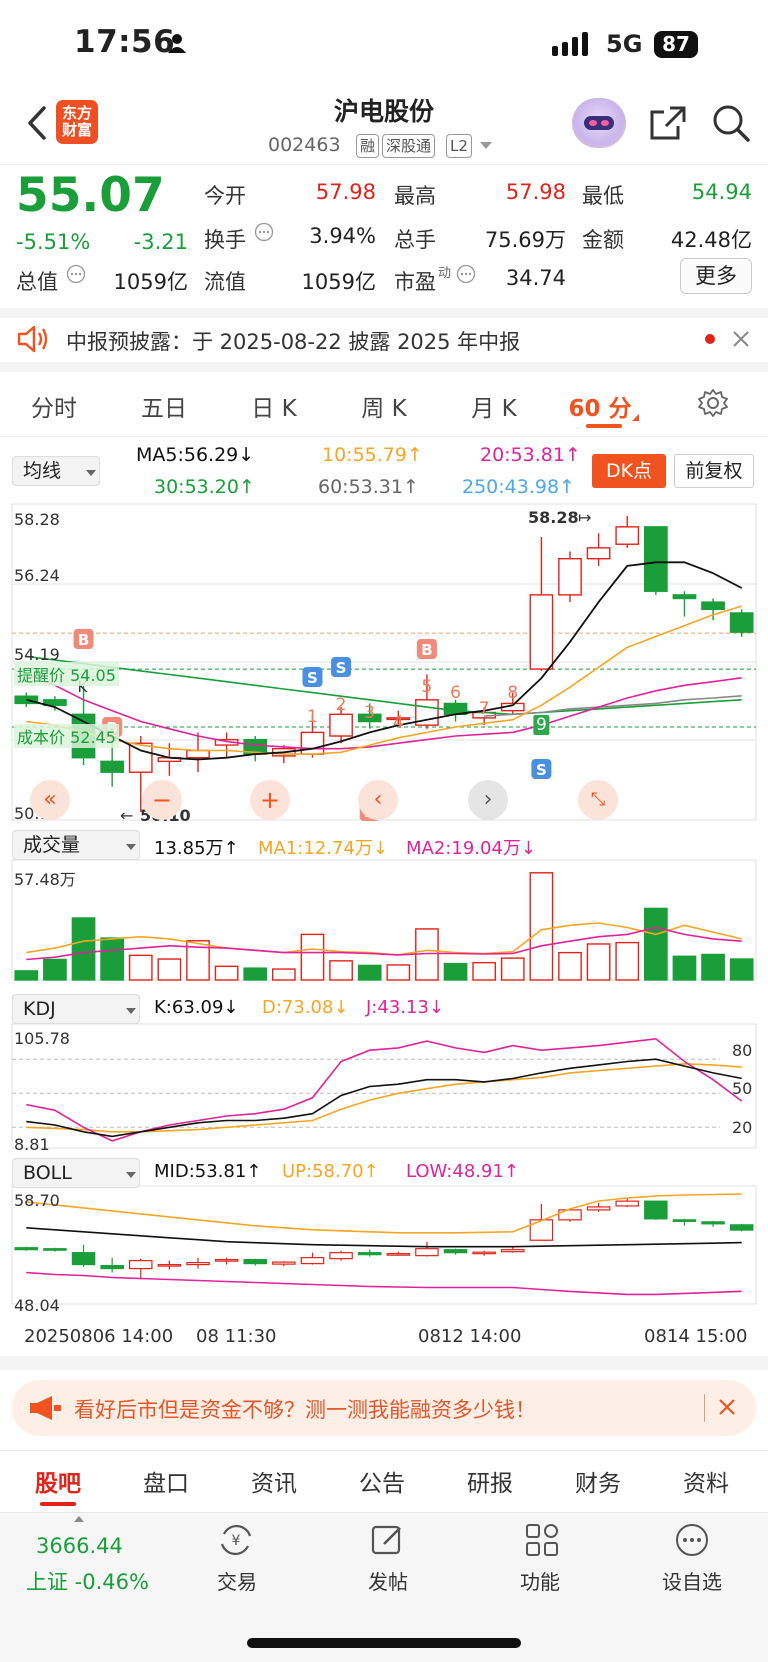  I want to click on index-name: 上证 -0.46%, so click(87, 1581).